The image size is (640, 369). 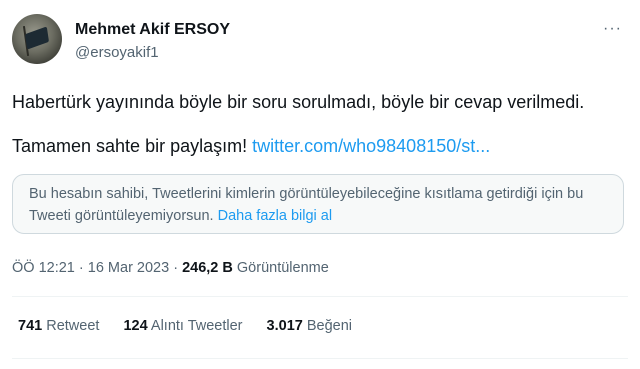 I want to click on avatar, so click(x=37, y=39).